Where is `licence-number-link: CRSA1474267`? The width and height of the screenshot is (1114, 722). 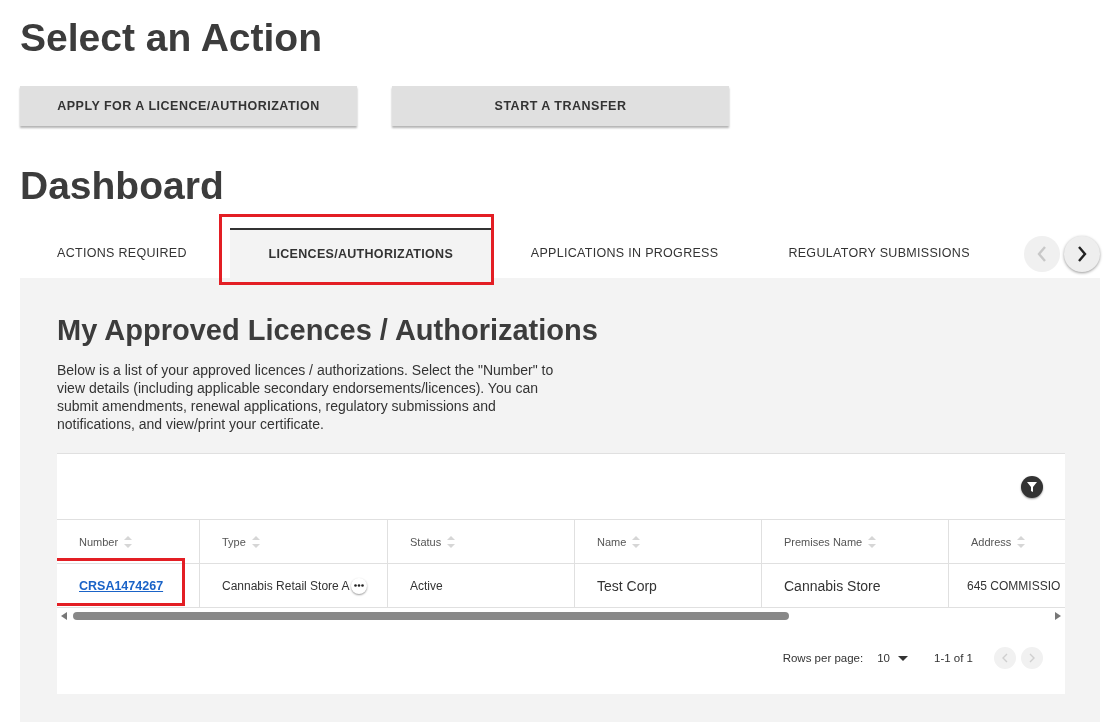 licence-number-link: CRSA1474267 is located at coordinates (121, 585).